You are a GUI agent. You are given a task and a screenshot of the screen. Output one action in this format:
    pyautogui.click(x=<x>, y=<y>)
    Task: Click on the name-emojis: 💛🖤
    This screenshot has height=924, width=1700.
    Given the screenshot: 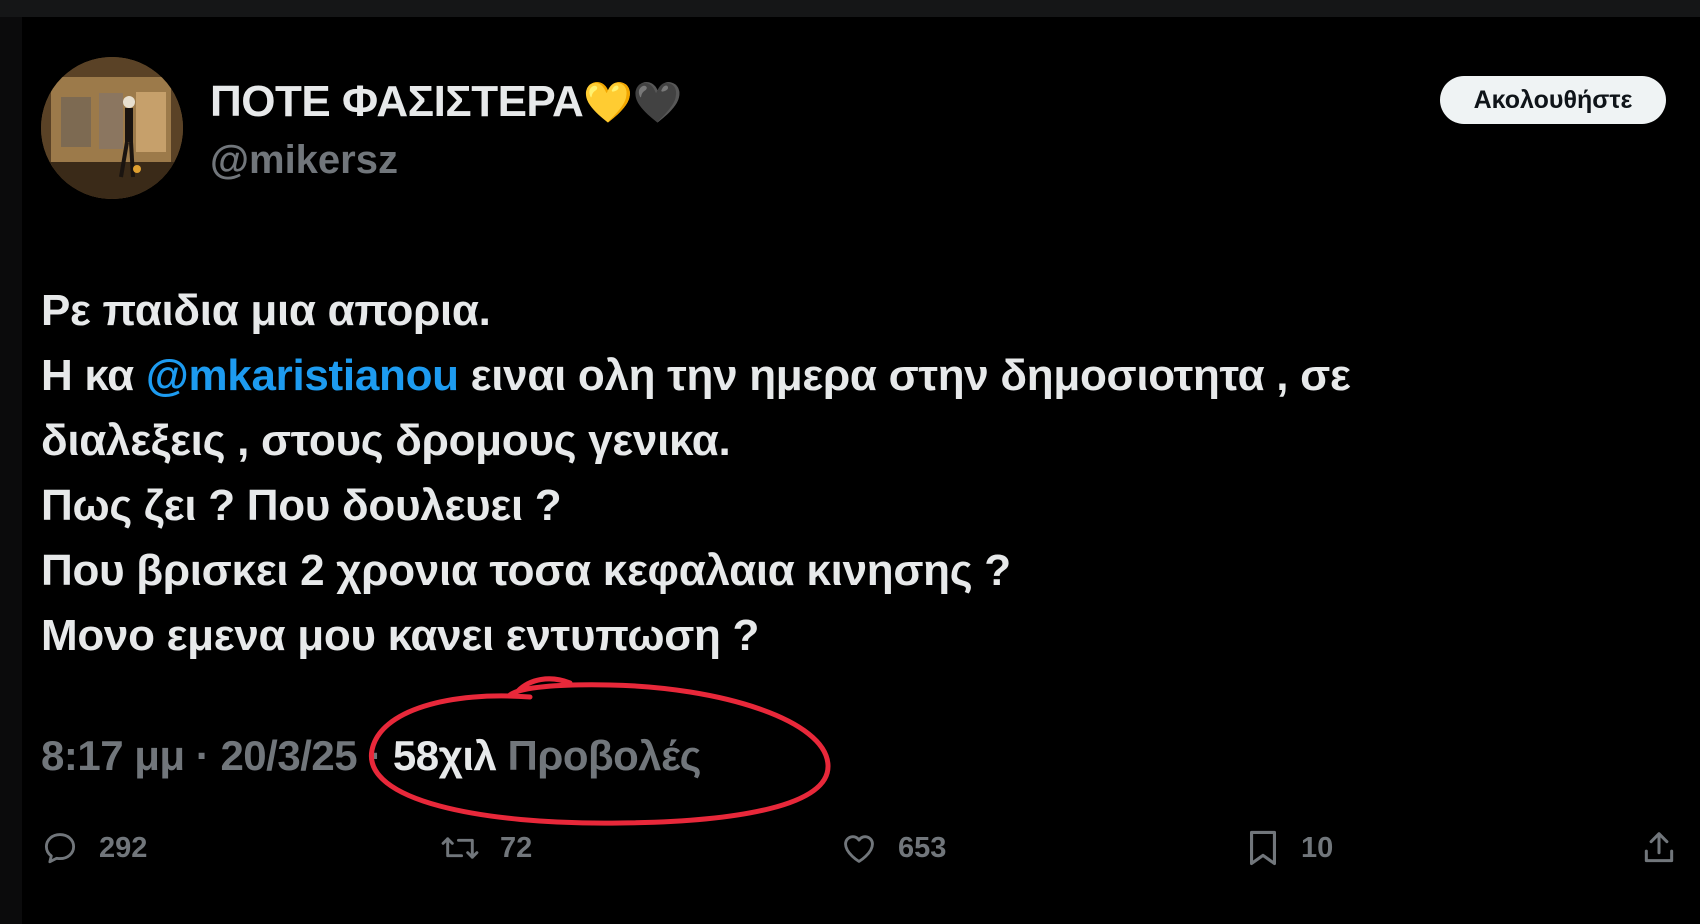 What is the action you would take?
    pyautogui.click(x=632, y=103)
    